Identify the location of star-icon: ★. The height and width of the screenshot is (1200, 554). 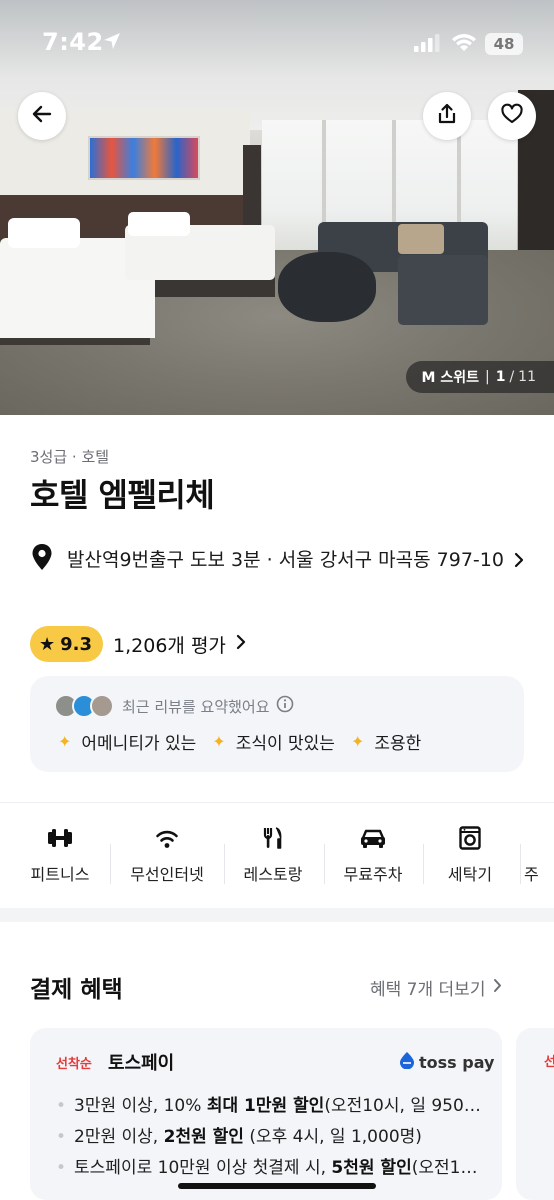
(47, 644).